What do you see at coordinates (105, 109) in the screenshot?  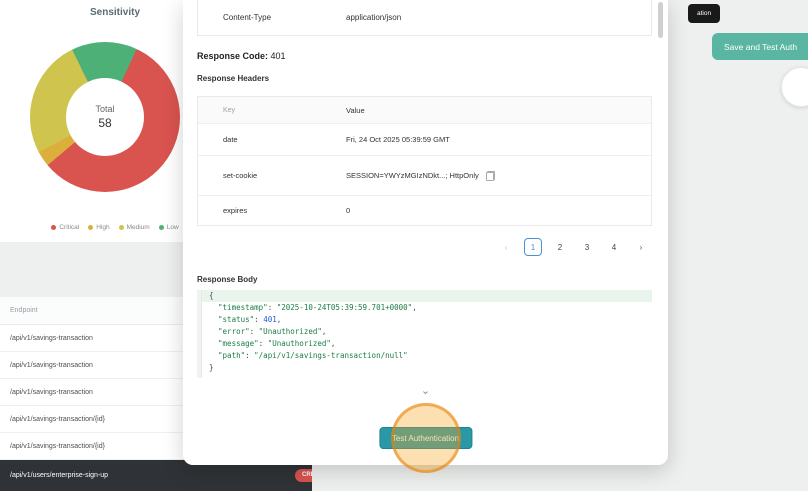 I see `total-label: Total` at bounding box center [105, 109].